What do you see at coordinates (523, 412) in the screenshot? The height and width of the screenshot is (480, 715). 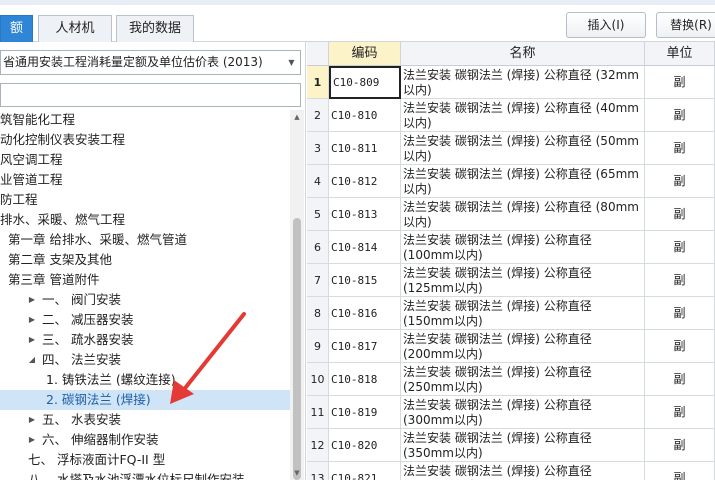 I see `name-cell: 法兰安装 碳钢法兰 (焊接) 公称直径 (300mm以内)` at bounding box center [523, 412].